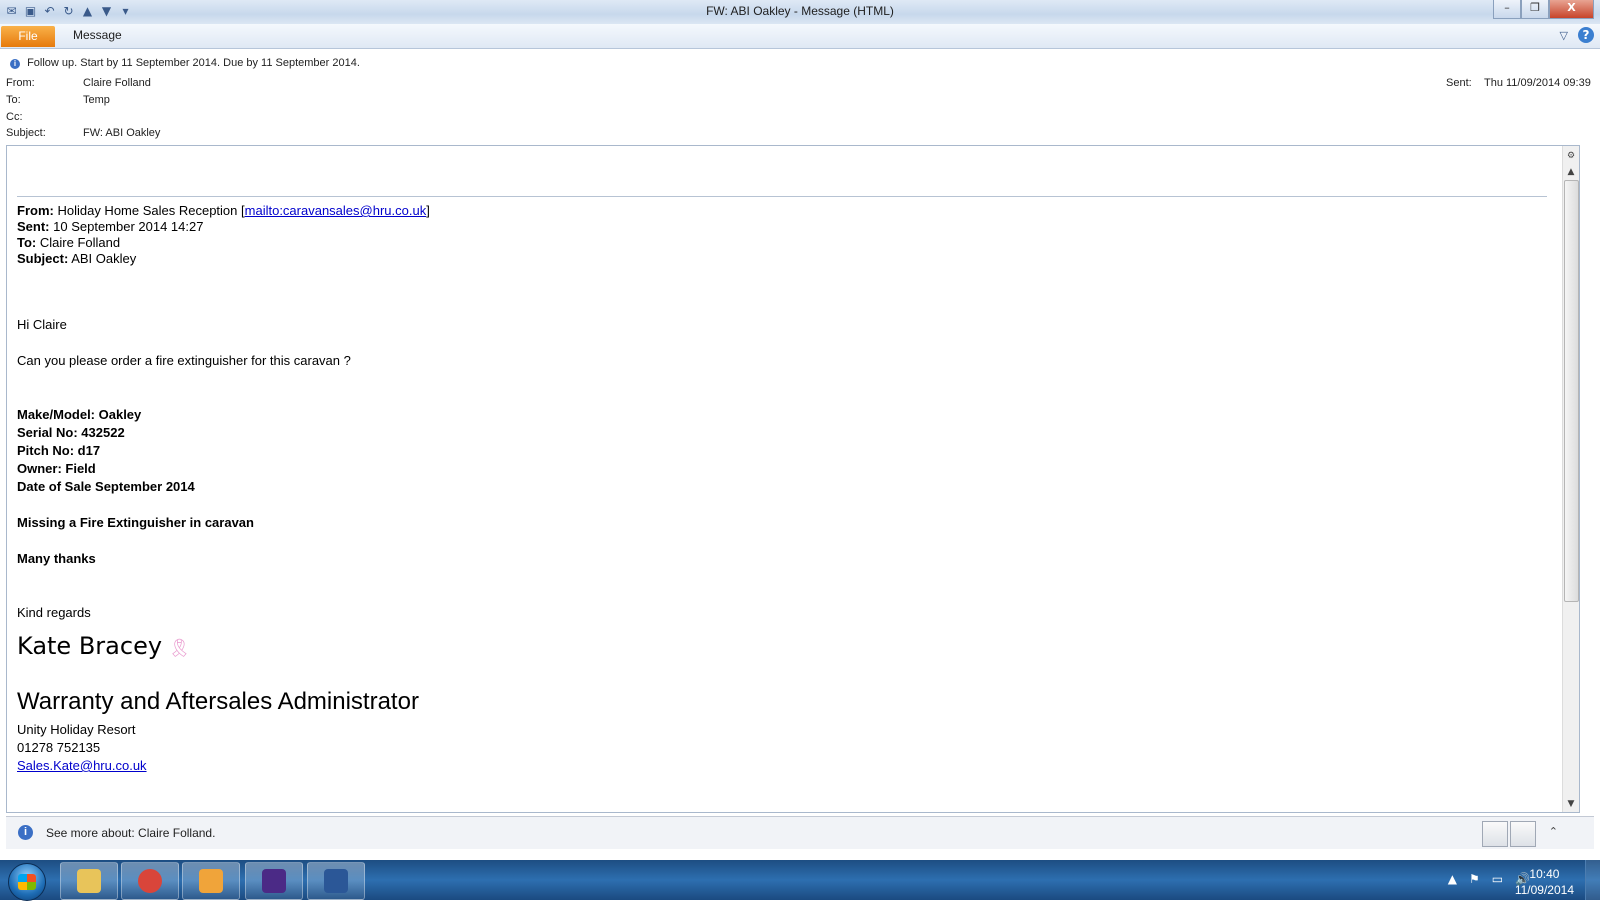 The width and height of the screenshot is (1600, 901). What do you see at coordinates (117, 83) in the screenshot?
I see `from-value: Claire Folland` at bounding box center [117, 83].